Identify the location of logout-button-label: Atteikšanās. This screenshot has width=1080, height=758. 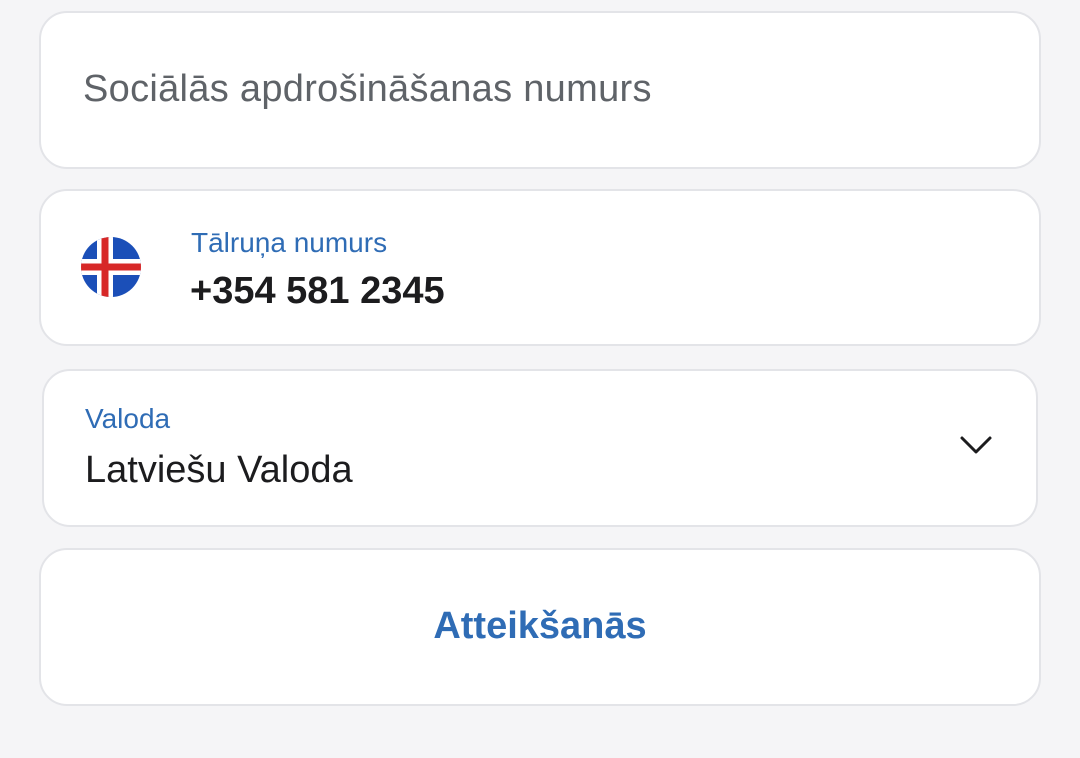
(540, 626).